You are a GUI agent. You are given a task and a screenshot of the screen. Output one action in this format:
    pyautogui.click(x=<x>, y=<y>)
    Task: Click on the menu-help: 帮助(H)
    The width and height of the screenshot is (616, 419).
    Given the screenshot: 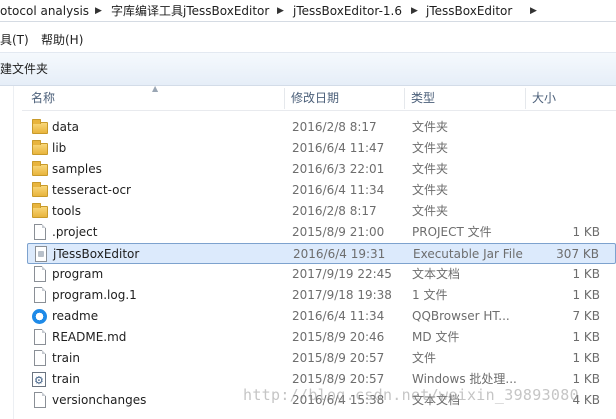 What is the action you would take?
    pyautogui.click(x=62, y=40)
    